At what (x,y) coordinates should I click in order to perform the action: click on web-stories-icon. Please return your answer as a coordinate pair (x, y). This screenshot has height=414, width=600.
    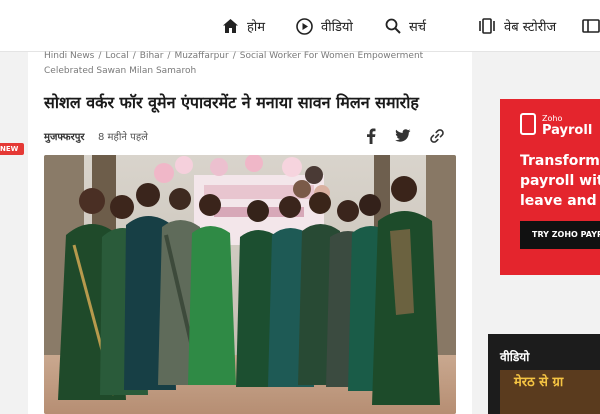
    Looking at the image, I should click on (487, 26).